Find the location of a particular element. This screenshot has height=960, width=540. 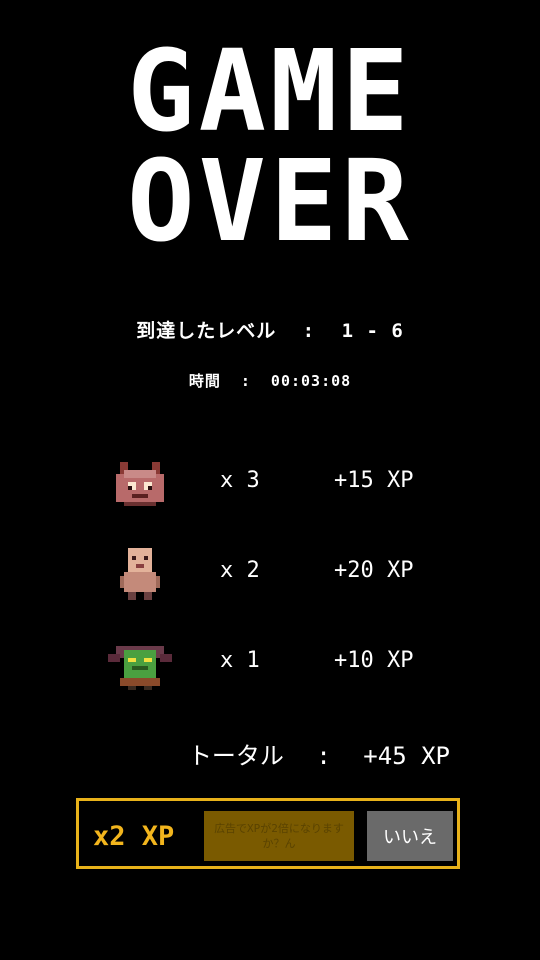

time-label: 時間 is located at coordinates (204, 381).